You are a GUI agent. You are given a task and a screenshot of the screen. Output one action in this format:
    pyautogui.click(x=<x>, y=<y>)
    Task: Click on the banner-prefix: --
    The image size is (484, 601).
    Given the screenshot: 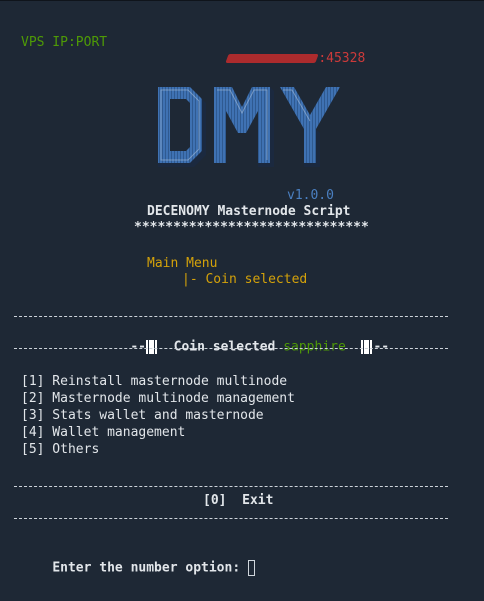 What is the action you would take?
    pyautogui.click(x=138, y=347)
    